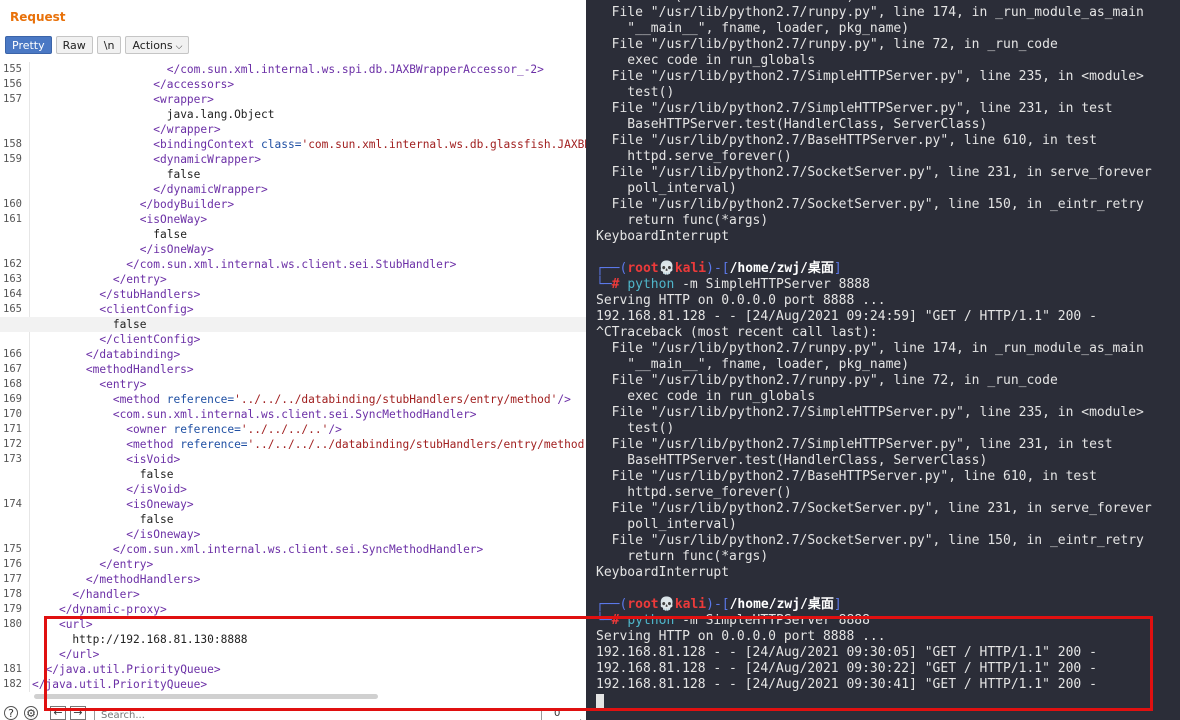 Image resolution: width=1180 pixels, height=720 pixels. What do you see at coordinates (157, 45) in the screenshot?
I see `actions-dropdown: Actions ⌵` at bounding box center [157, 45].